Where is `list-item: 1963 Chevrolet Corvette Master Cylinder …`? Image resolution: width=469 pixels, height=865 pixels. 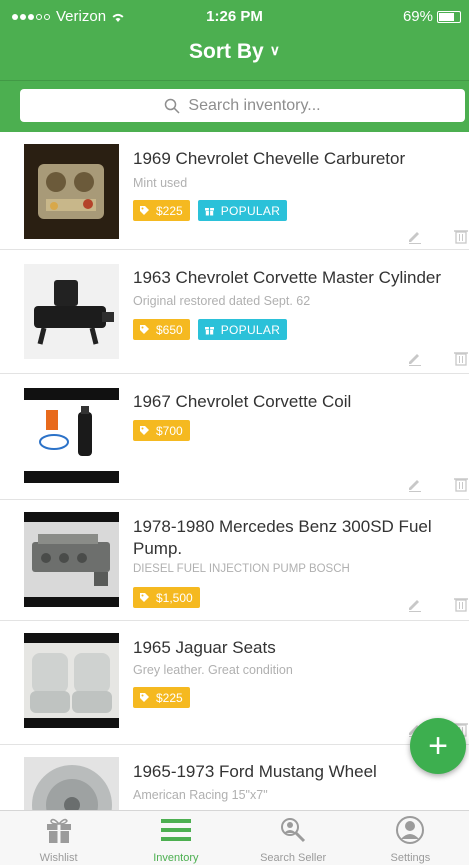
list-item: 1963 Chevrolet Corvette Master Cylinder … is located at coordinates (234, 312).